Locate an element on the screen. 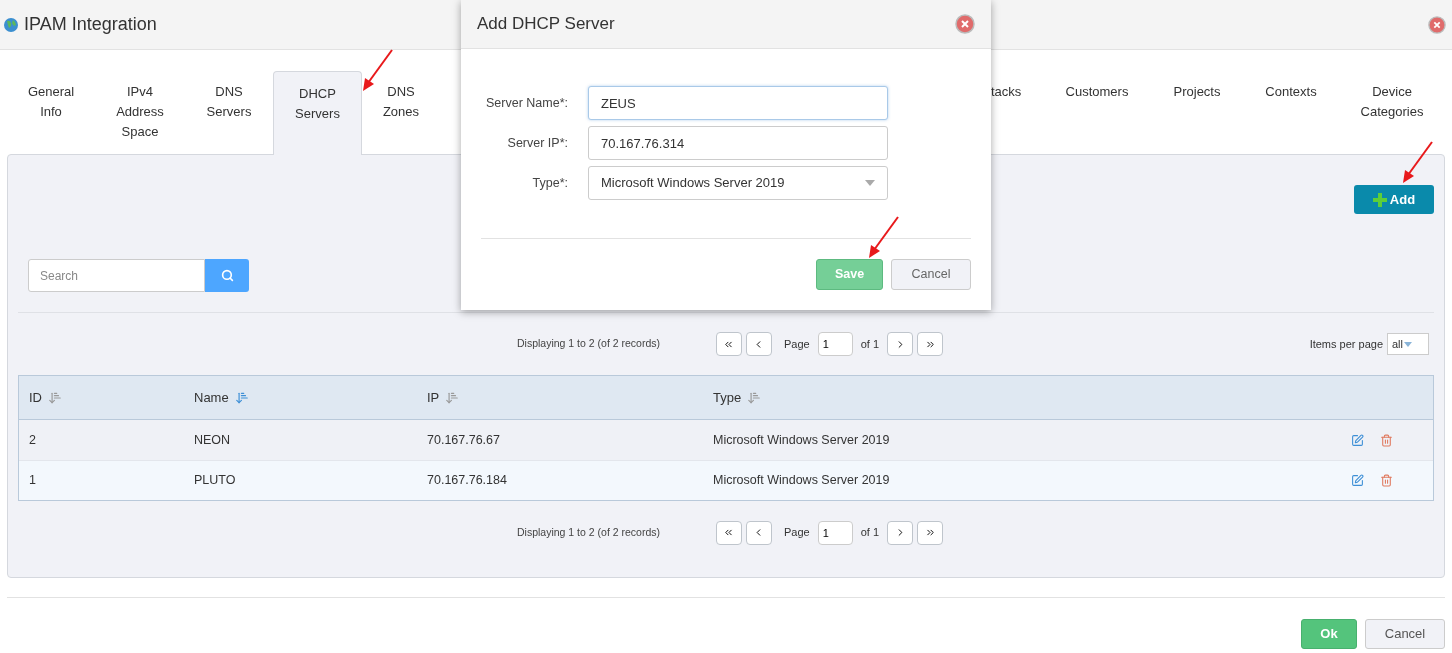  text-field: ZEUS is located at coordinates (738, 103).